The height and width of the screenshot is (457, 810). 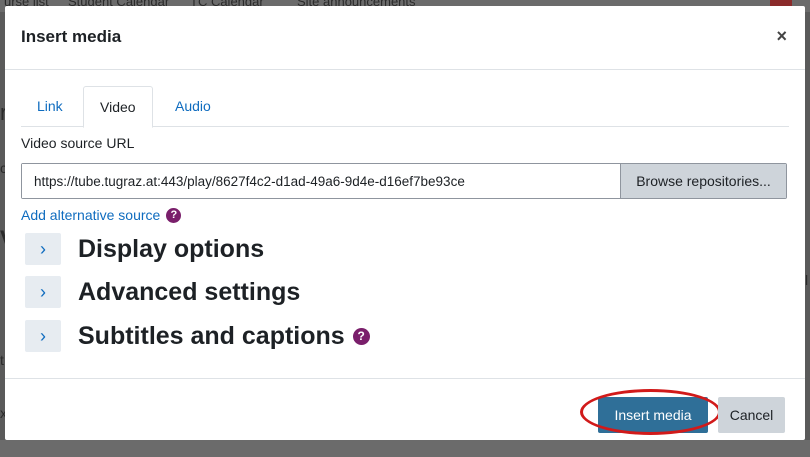 I want to click on section-advanced-settings: › Advanced settings, so click(x=162, y=292).